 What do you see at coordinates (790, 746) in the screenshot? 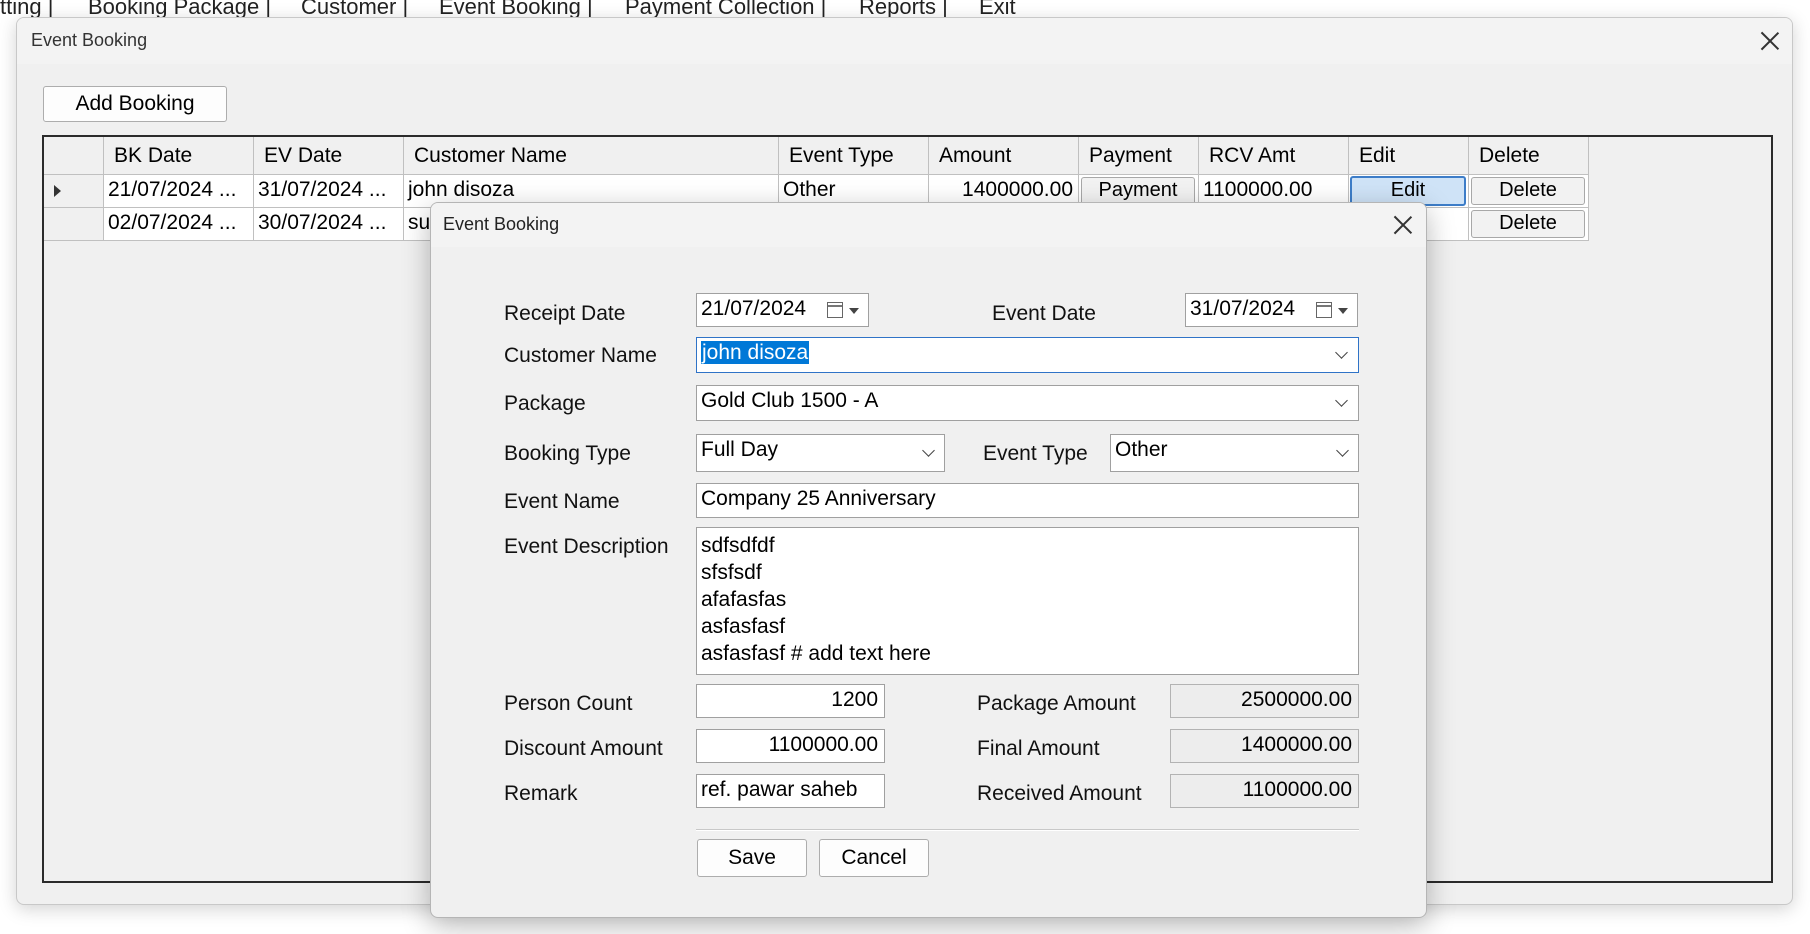
I see `discount-amount-input: 1100000.00` at bounding box center [790, 746].